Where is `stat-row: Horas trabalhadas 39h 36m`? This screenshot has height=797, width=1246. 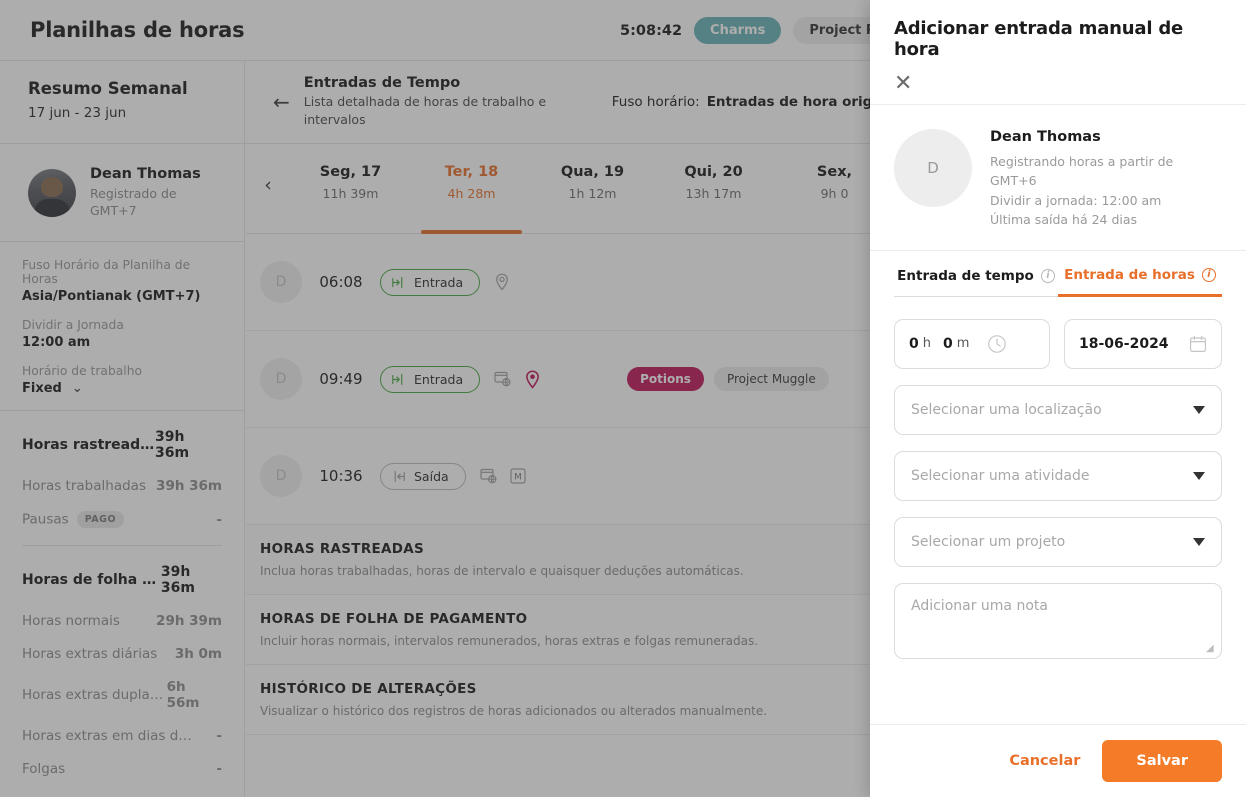 stat-row: Horas trabalhadas 39h 36m is located at coordinates (122, 486).